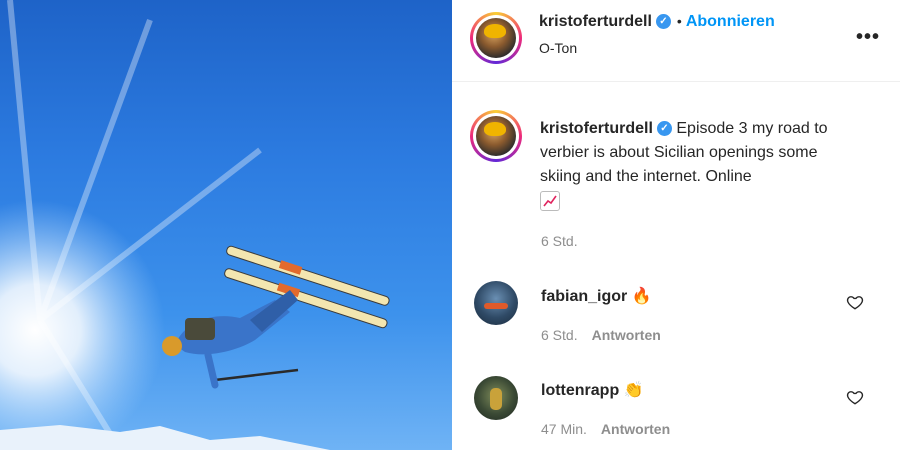 This screenshot has height=450, width=900. Describe the element at coordinates (496, 303) in the screenshot. I see `comment-avatar-fabian` at that location.